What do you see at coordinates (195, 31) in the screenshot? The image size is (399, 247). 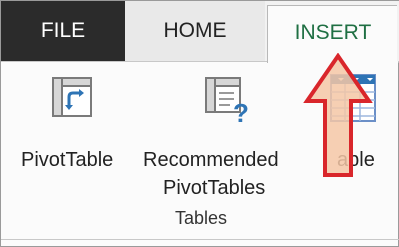 I see `tab-home: HOME` at bounding box center [195, 31].